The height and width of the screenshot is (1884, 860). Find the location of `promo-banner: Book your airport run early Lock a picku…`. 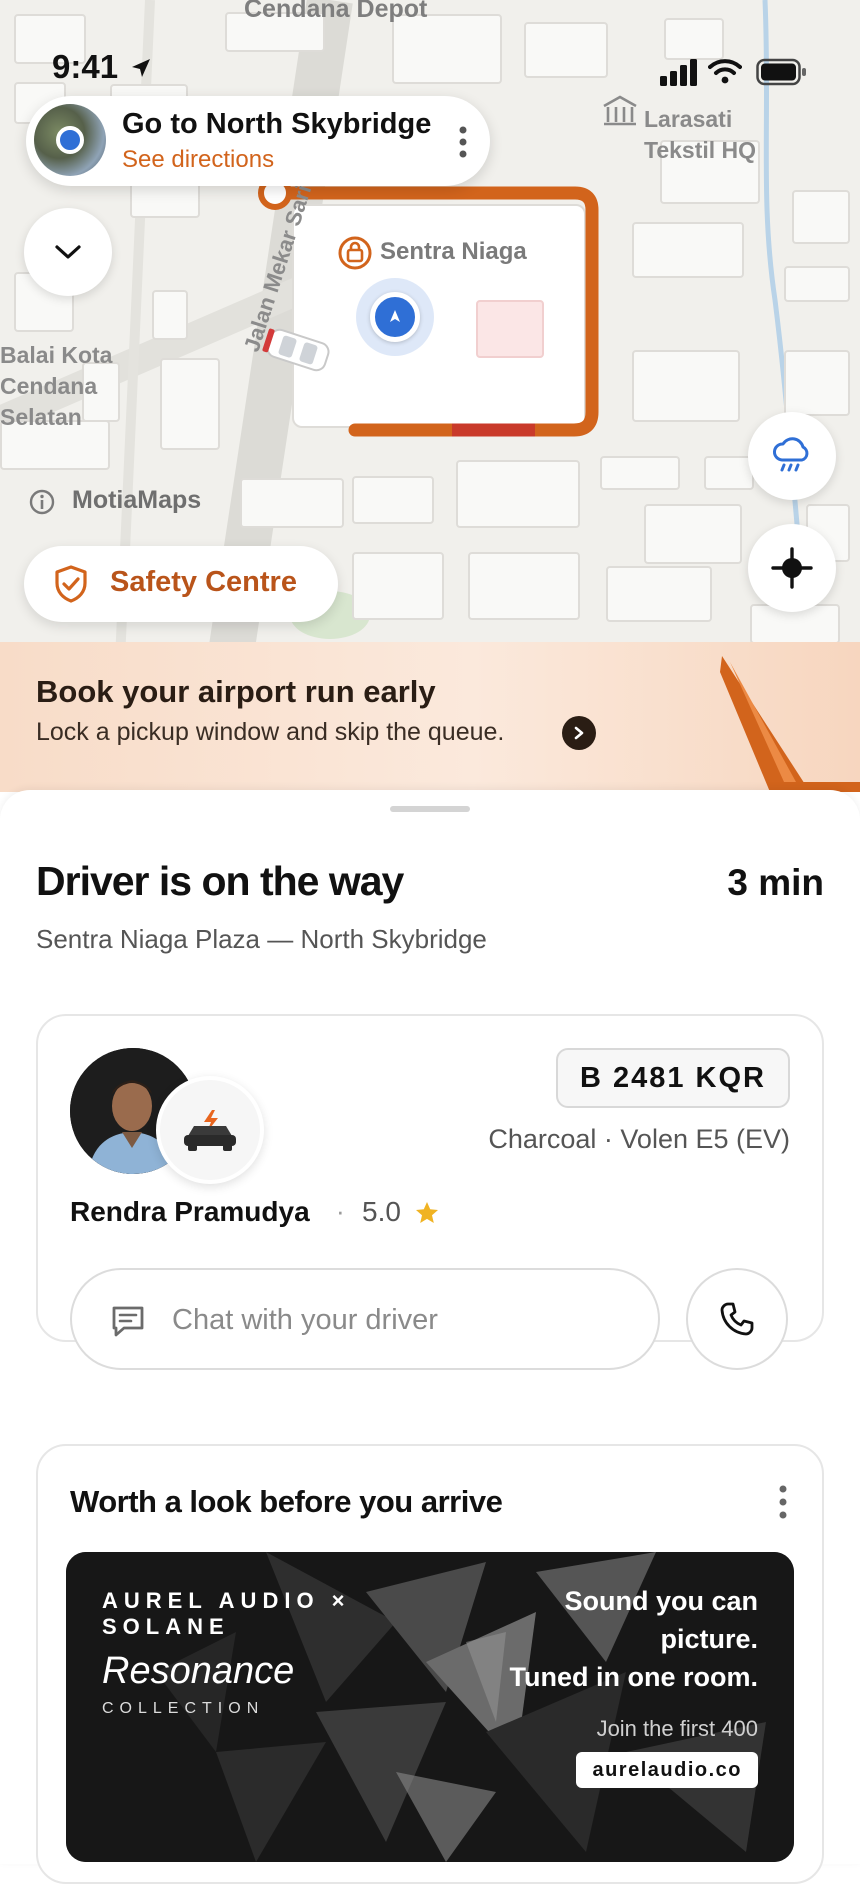

promo-banner: Book your airport run early Lock a picku… is located at coordinates (430, 717).